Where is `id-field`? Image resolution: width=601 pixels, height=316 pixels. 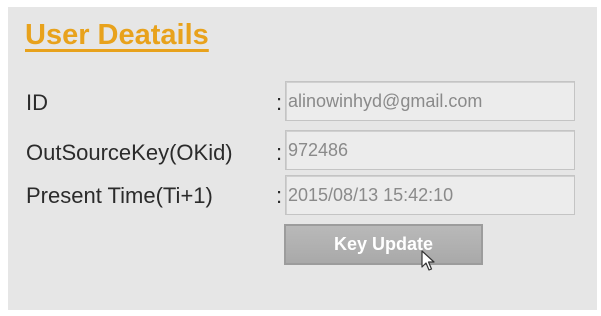
id-field is located at coordinates (430, 101).